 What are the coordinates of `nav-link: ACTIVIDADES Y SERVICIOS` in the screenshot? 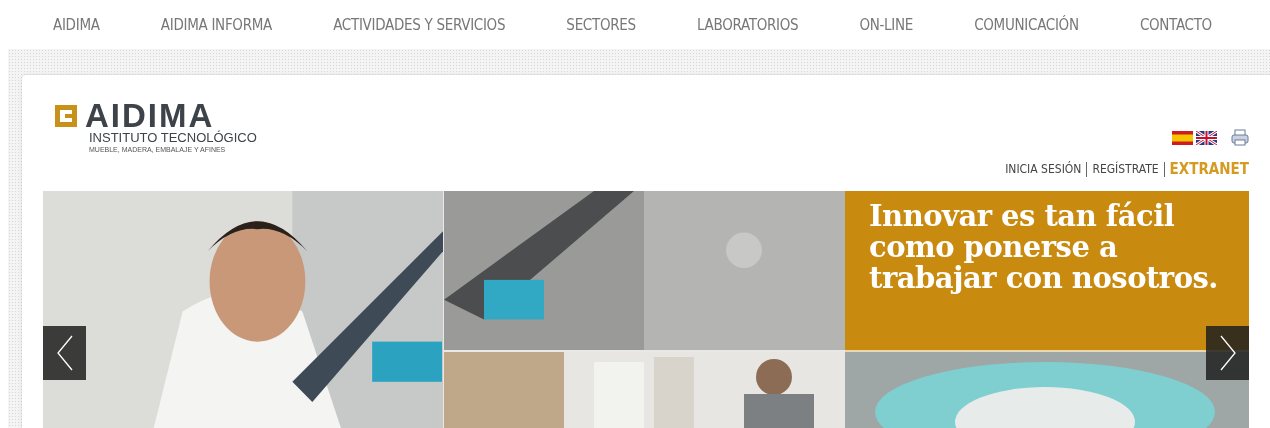 It's located at (419, 24).